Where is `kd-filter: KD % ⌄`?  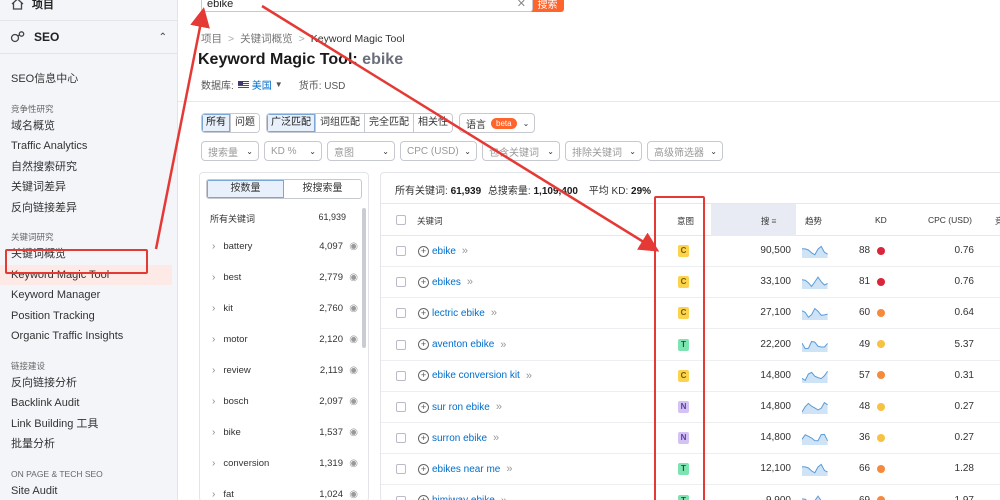
kd-filter: KD % ⌄ is located at coordinates (293, 151).